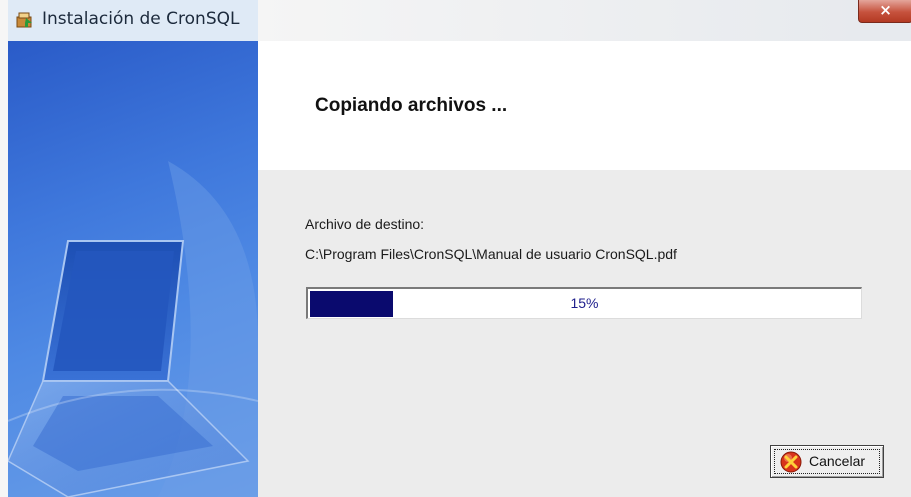 This screenshot has width=911, height=497. I want to click on cancel-button-label: Cancelar, so click(837, 461).